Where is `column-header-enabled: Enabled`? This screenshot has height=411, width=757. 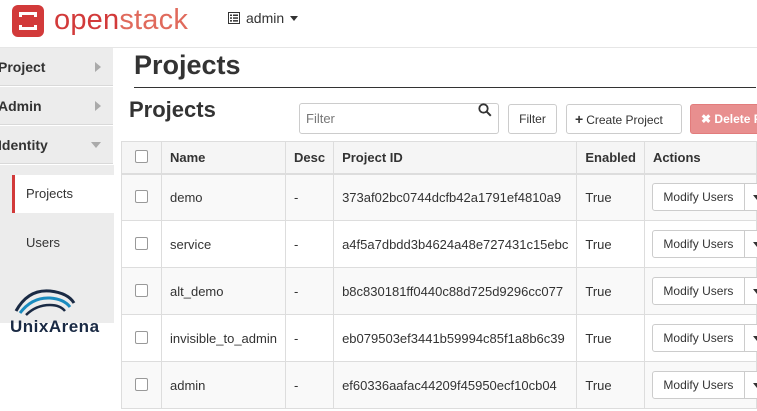 column-header-enabled: Enabled is located at coordinates (610, 158).